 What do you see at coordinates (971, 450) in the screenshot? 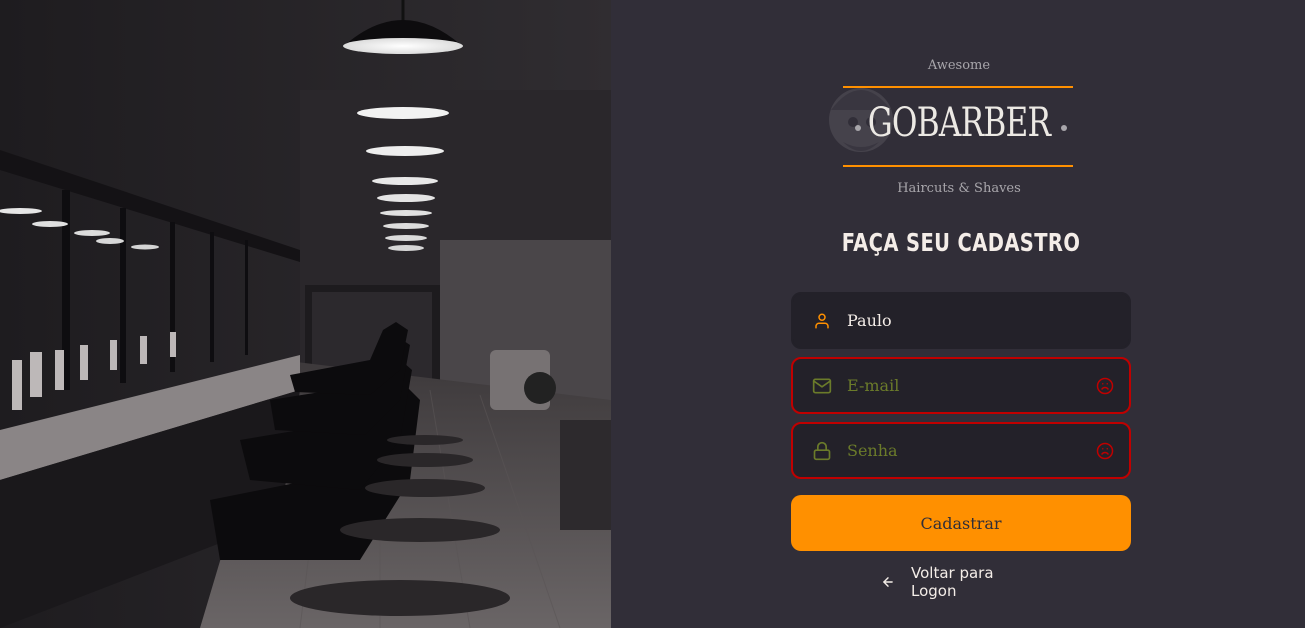
I see `password-input` at bounding box center [971, 450].